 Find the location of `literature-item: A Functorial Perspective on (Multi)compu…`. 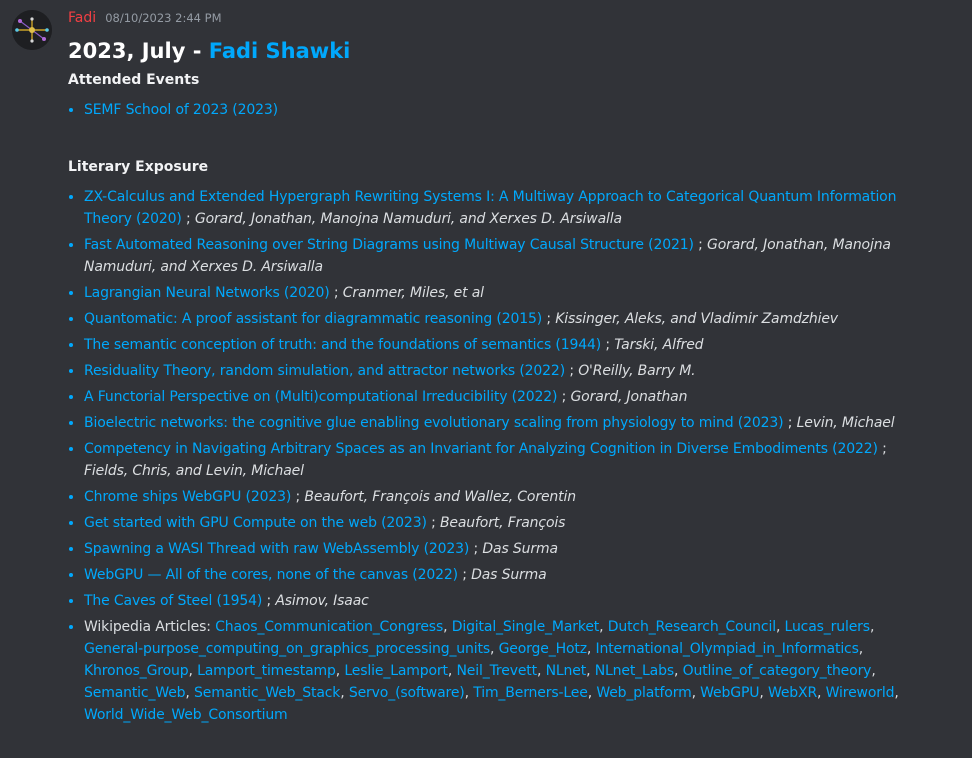

literature-item: A Functorial Perspective on (Multi)compu… is located at coordinates (508, 397).